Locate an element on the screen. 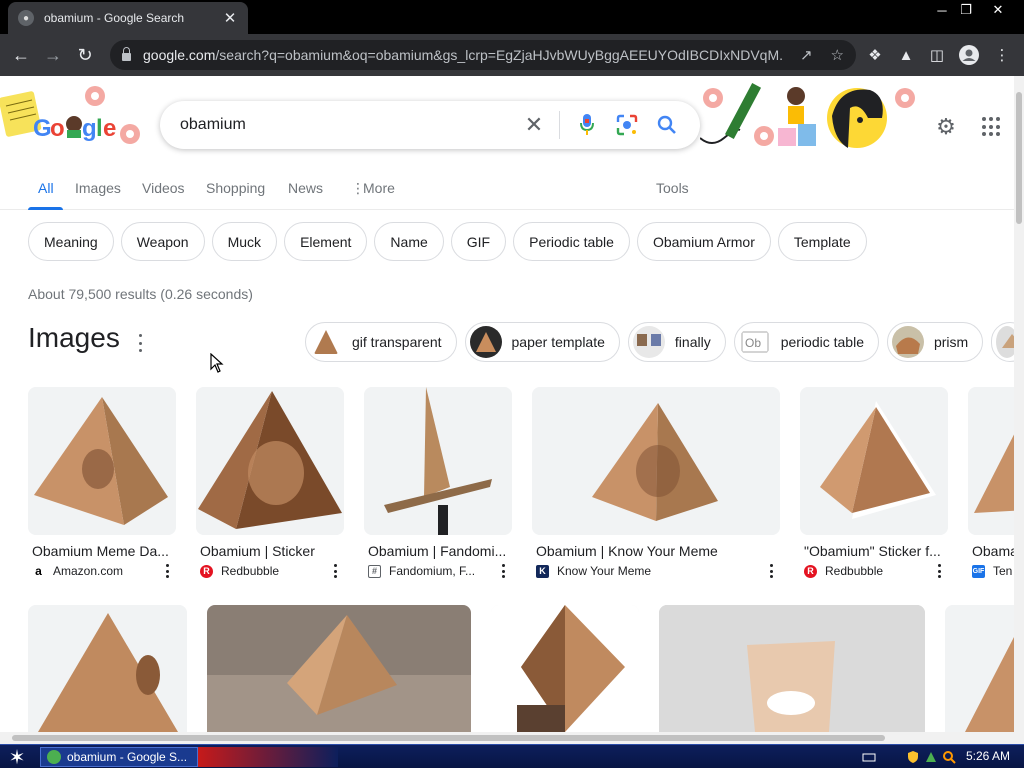 The width and height of the screenshot is (1024, 770). tools-button: Tools is located at coordinates (672, 188).